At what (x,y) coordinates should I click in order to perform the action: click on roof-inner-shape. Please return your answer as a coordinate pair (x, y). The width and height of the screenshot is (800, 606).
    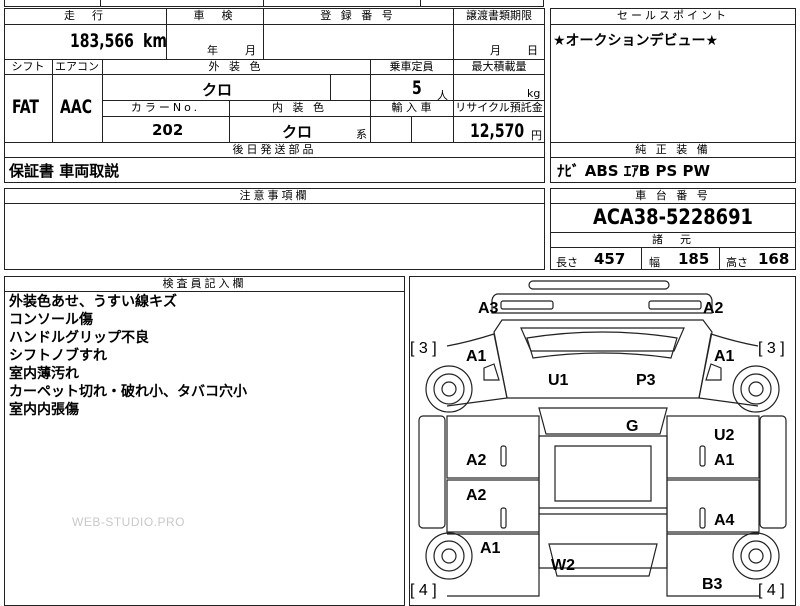
    Looking at the image, I should click on (603, 473).